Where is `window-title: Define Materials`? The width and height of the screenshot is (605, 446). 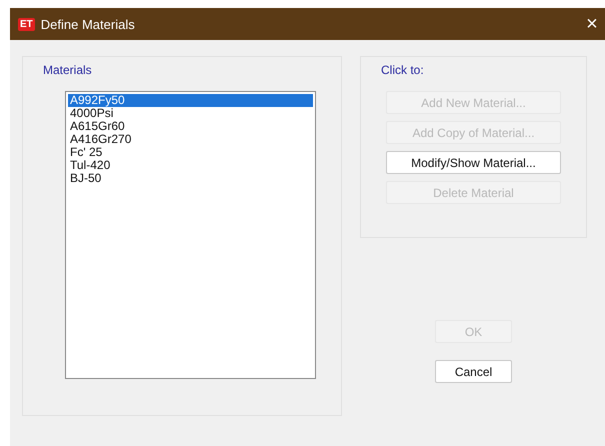
window-title: Define Materials is located at coordinates (88, 24).